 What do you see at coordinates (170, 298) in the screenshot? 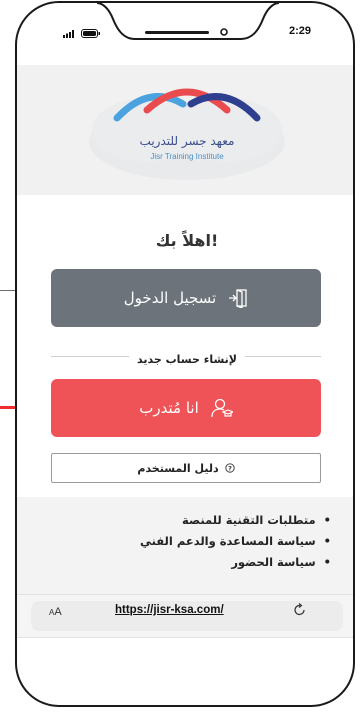
I see `login-button-label: تسجيل الدخول` at bounding box center [170, 298].